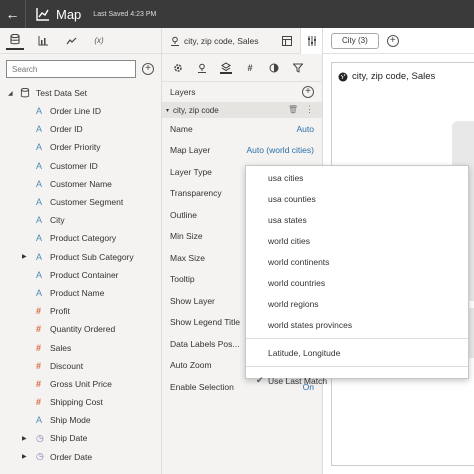 This screenshot has width=474, height=474. I want to click on column-item: A Product Container, so click(80, 275).